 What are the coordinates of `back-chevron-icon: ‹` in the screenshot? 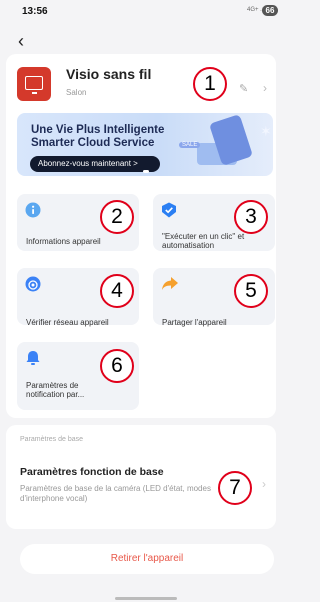 It's located at (21, 41).